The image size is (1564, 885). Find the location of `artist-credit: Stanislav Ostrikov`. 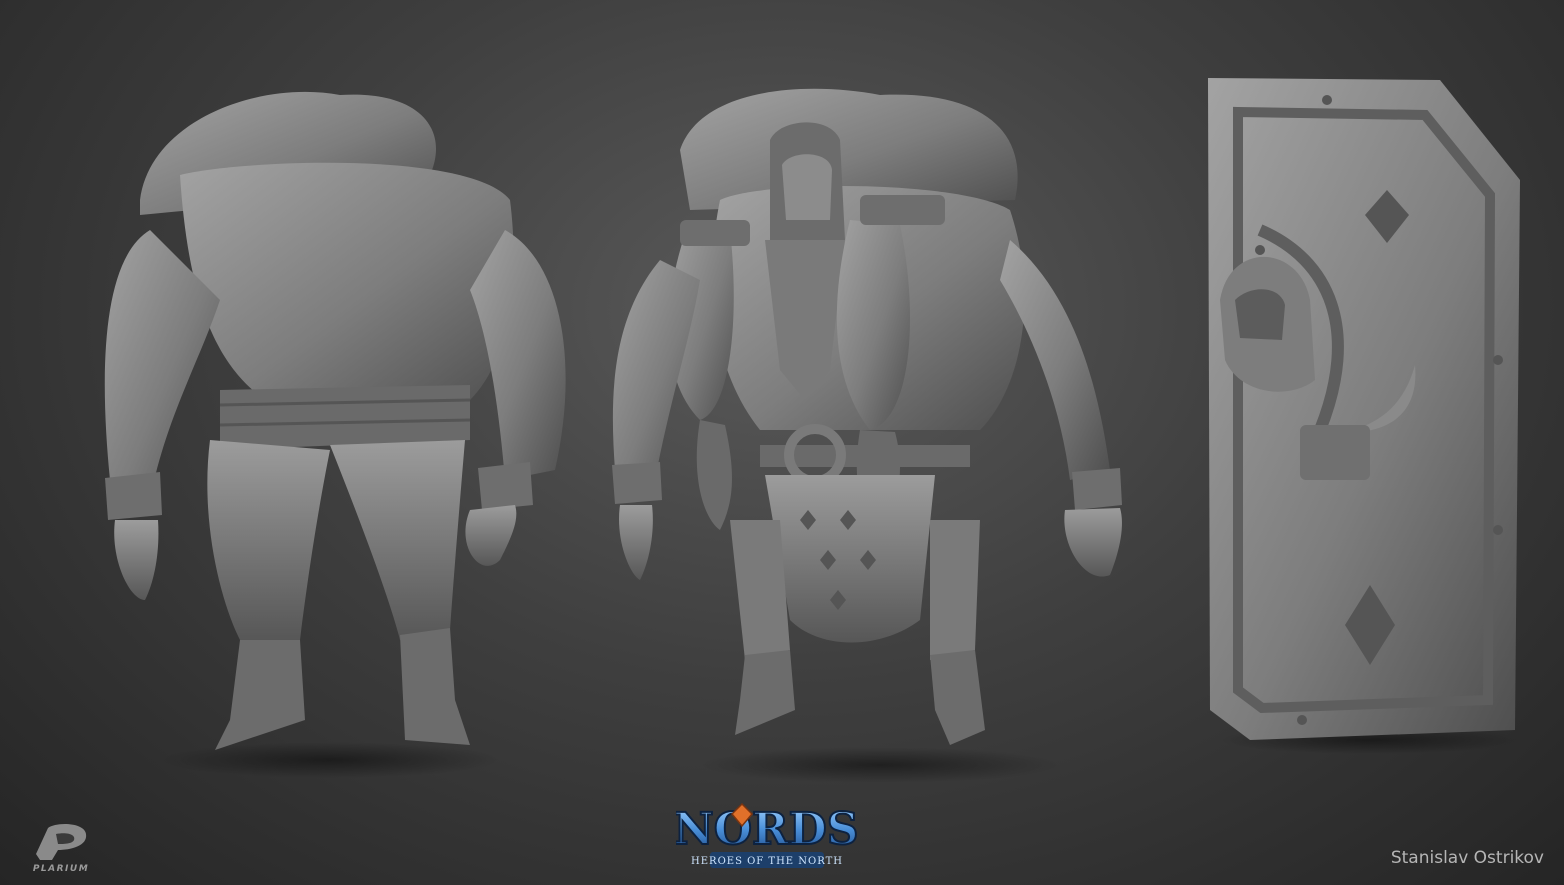

artist-credit: Stanislav Ostrikov is located at coordinates (1467, 858).